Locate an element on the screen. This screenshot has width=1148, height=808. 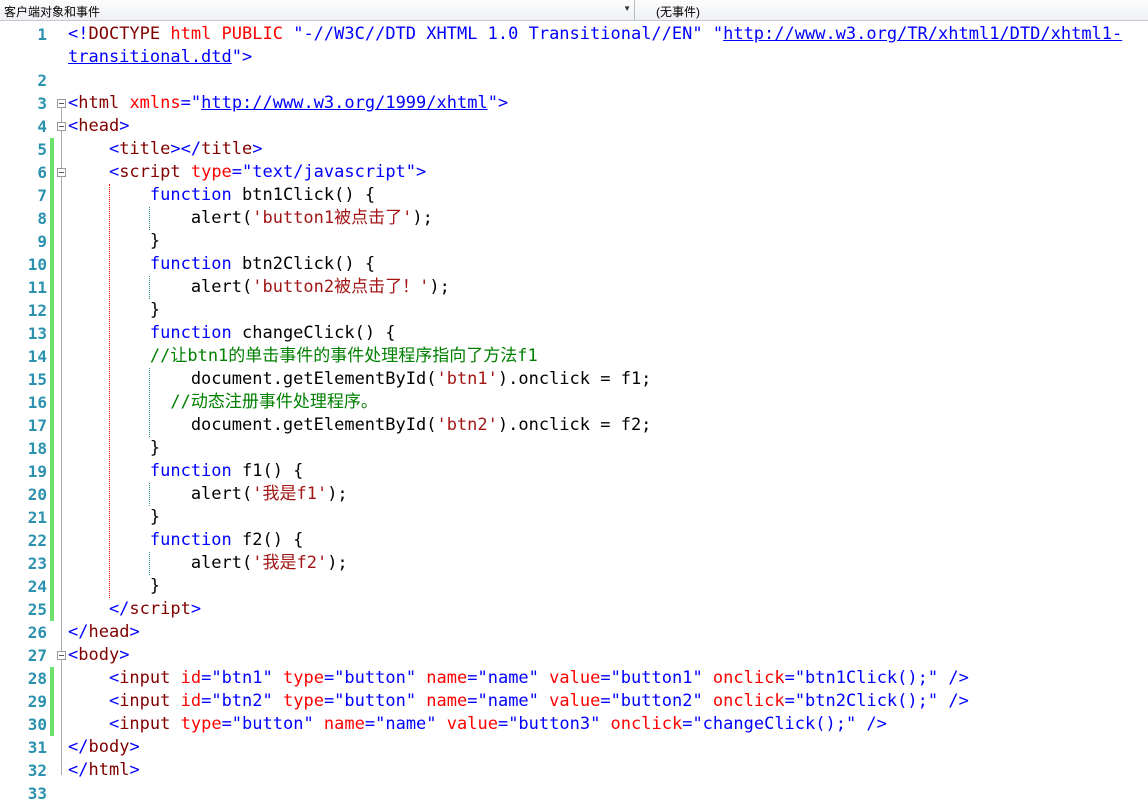
code-token: ="btn2Click();" /> is located at coordinates (876, 701).